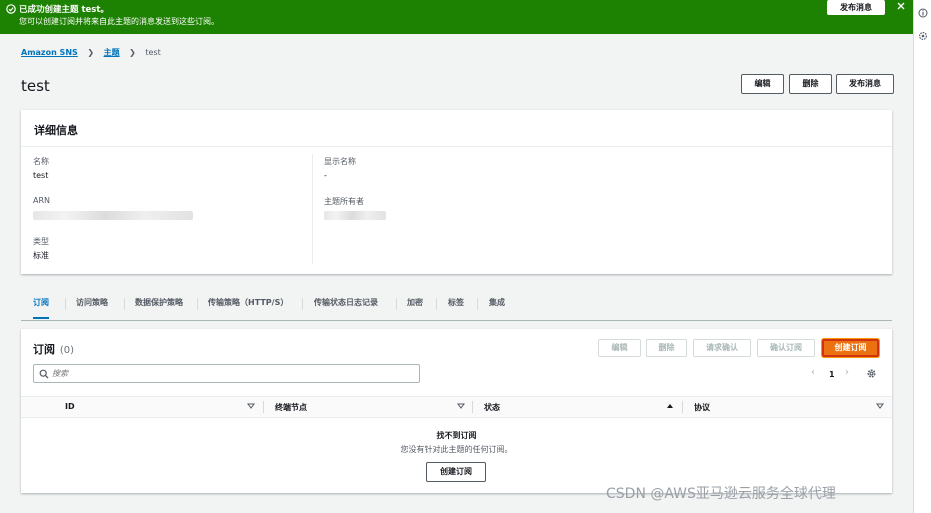 This screenshot has width=931, height=513. What do you see at coordinates (619, 348) in the screenshot?
I see `edit-subscription-button: 编辑` at bounding box center [619, 348].